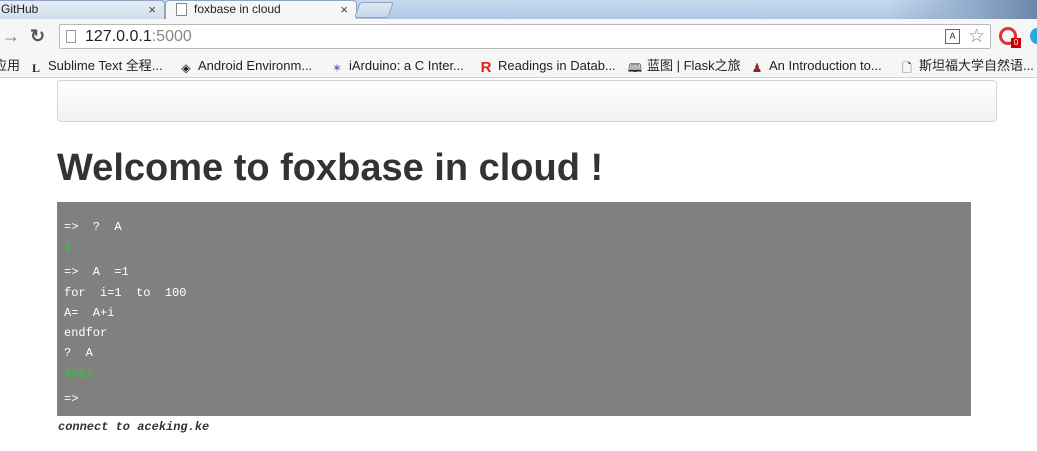  Describe the element at coordinates (78, 353) in the screenshot. I see `console-input-line: ? A` at that location.